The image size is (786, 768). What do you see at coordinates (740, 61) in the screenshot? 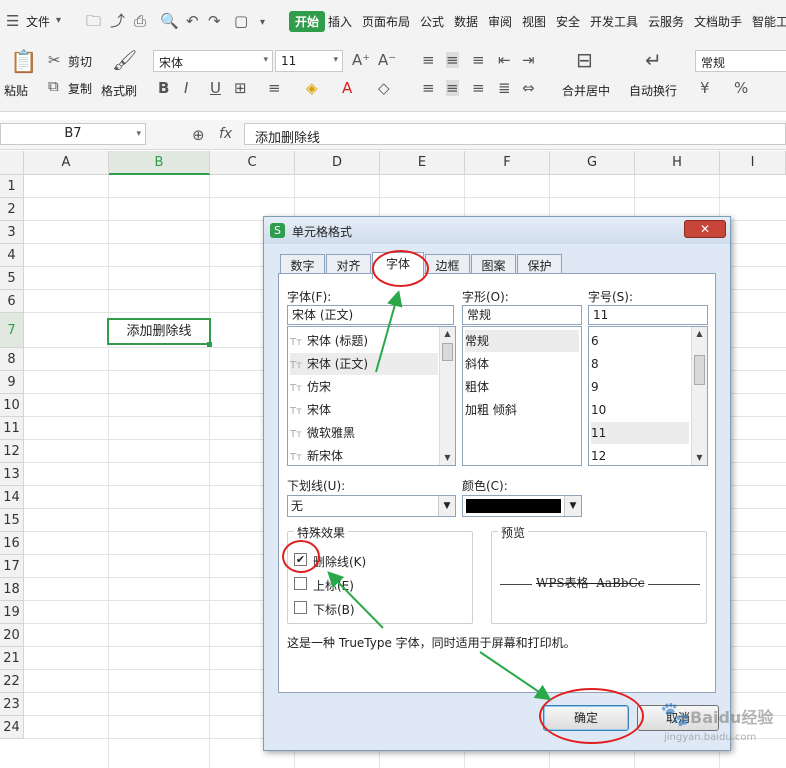
I see `number-format-select: 常规` at bounding box center [740, 61].